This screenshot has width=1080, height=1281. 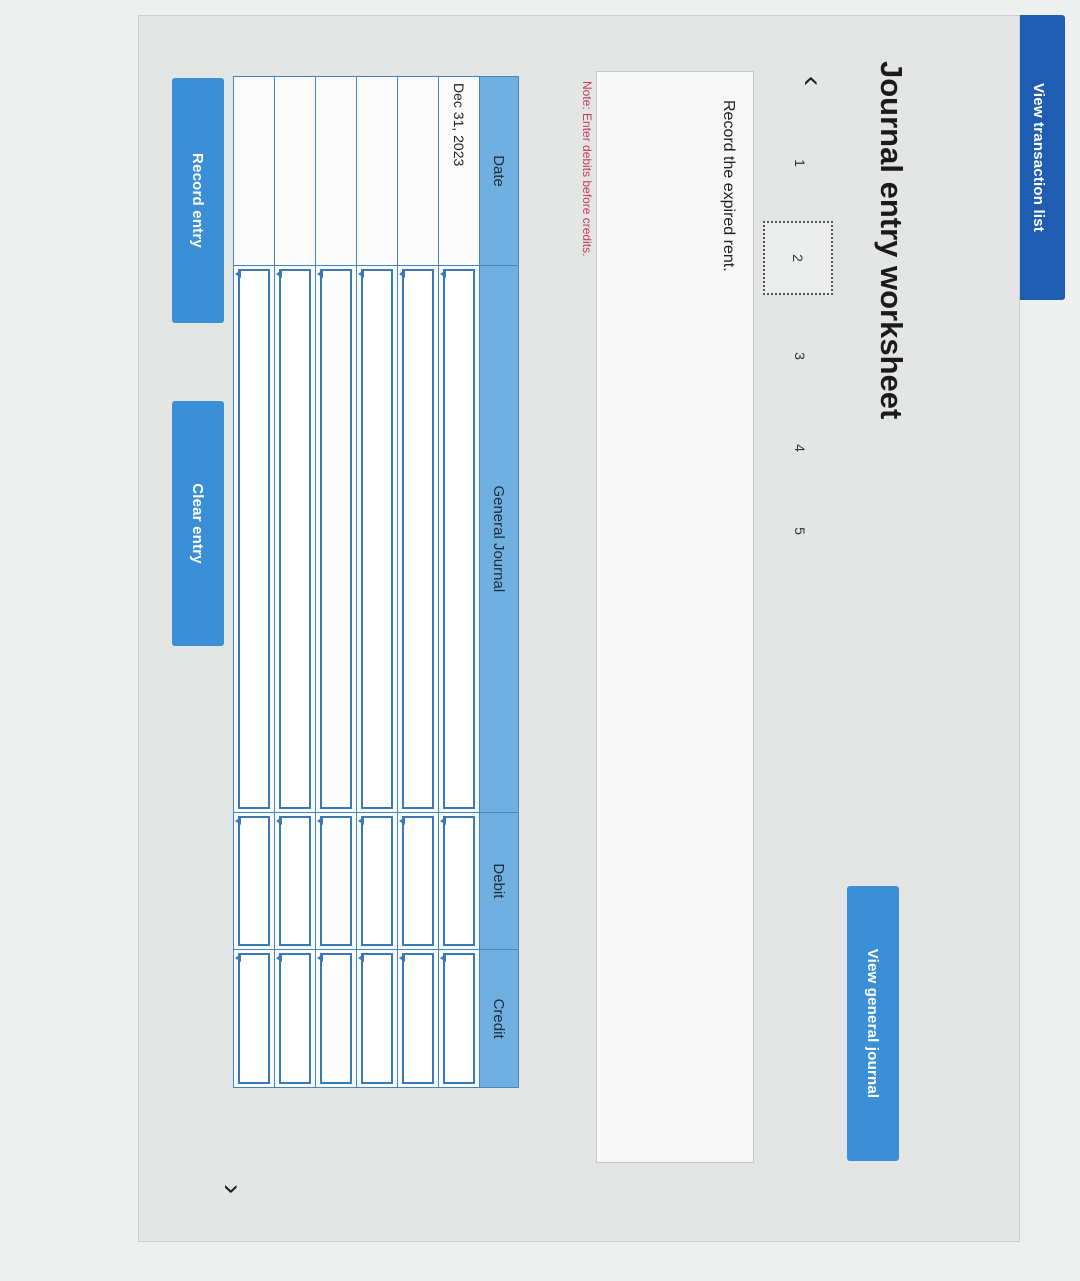 I want to click on clear-entry-button: Clear entry, so click(x=198, y=523).